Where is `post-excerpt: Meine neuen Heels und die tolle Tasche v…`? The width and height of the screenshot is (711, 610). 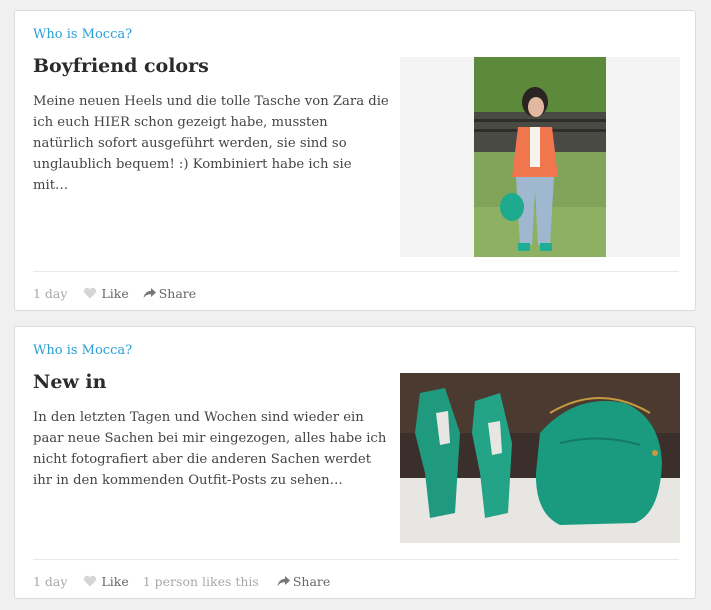
post-excerpt: Meine neuen Heels und die tolle Tasche v… is located at coordinates (211, 143).